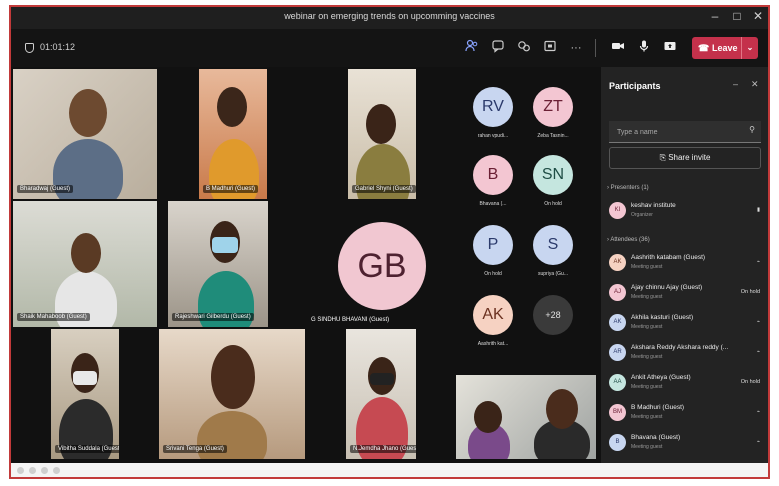  I want to click on chevron-down-icon: ⌄, so click(749, 48).